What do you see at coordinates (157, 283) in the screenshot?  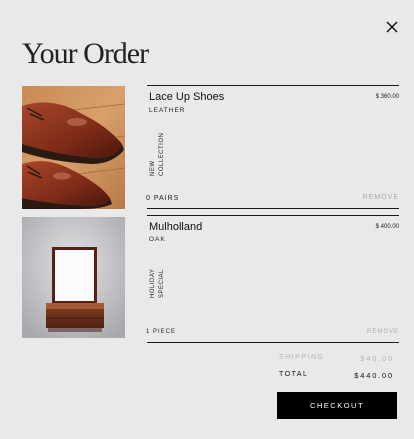 I see `item-tag: HOLIDAY SPECIAL` at bounding box center [157, 283].